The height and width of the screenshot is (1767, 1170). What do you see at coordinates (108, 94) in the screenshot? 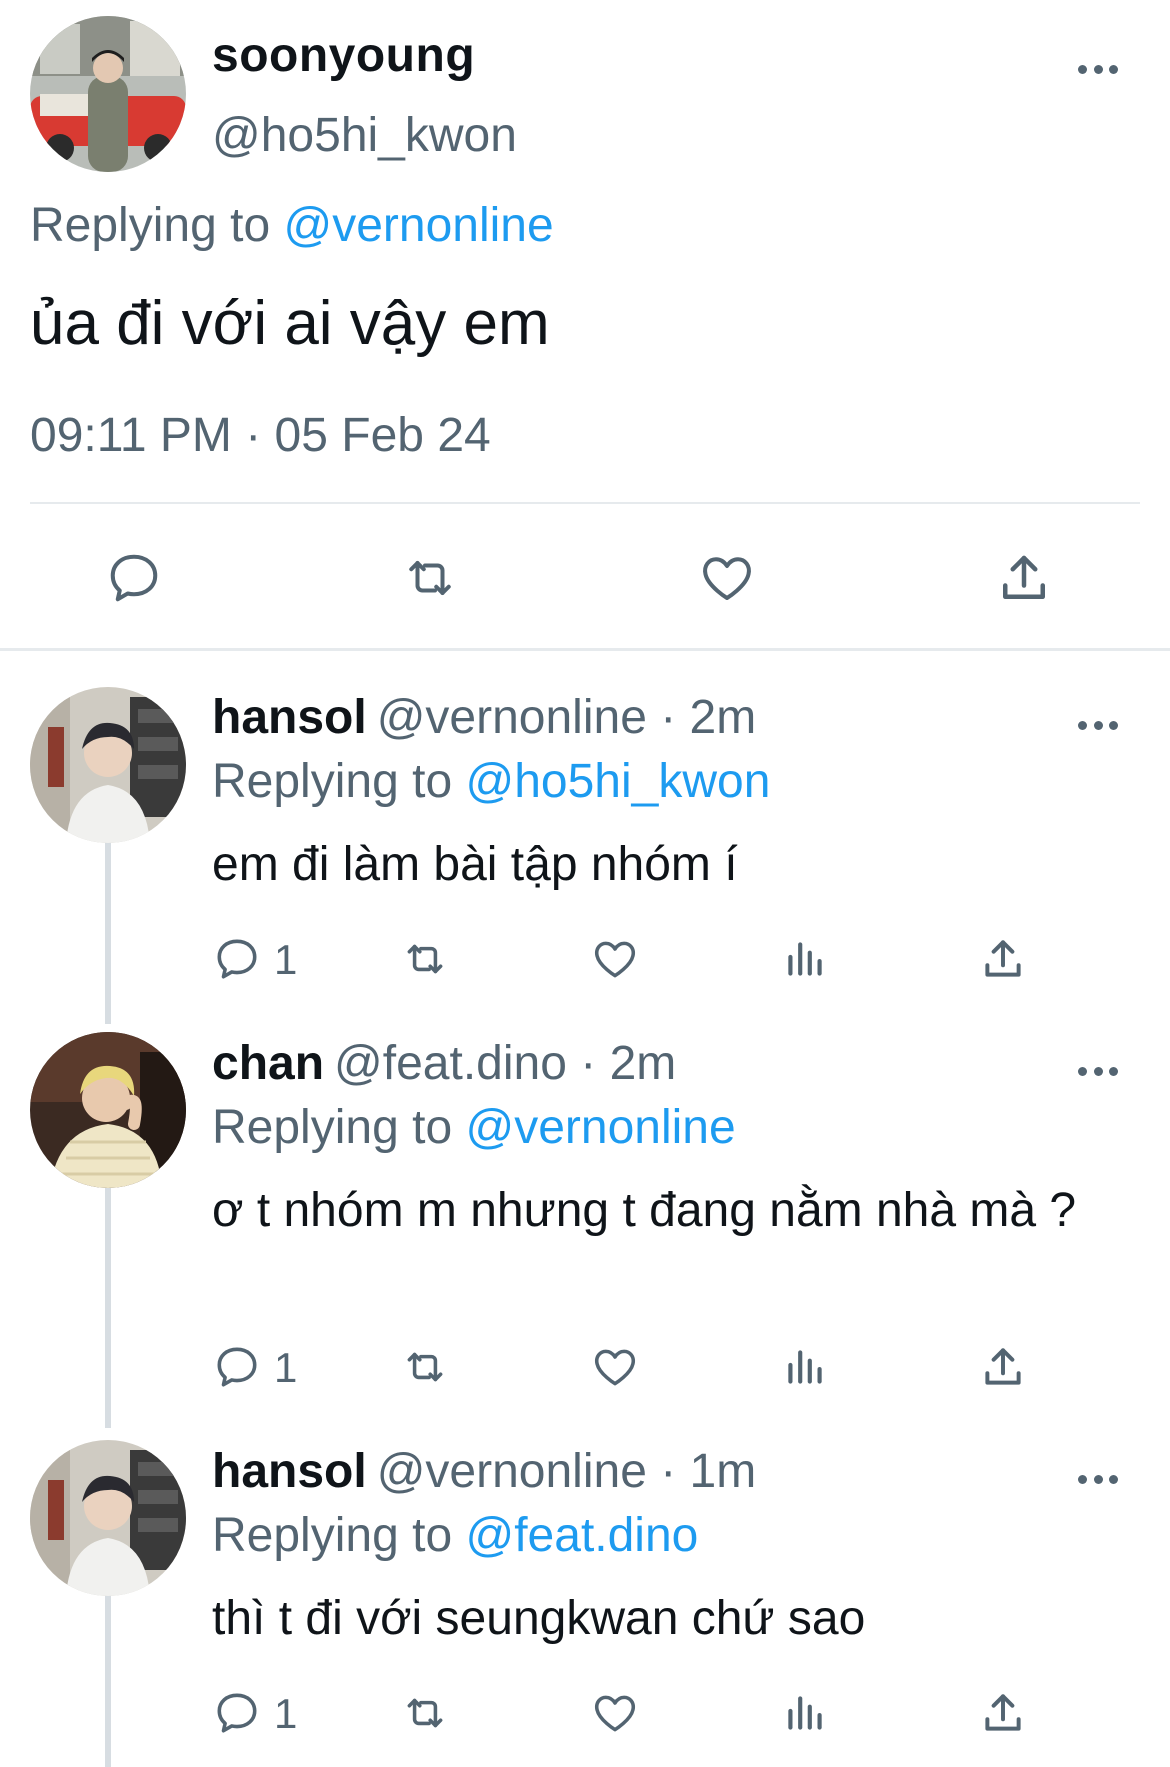
I see `avatar-soonyoung` at bounding box center [108, 94].